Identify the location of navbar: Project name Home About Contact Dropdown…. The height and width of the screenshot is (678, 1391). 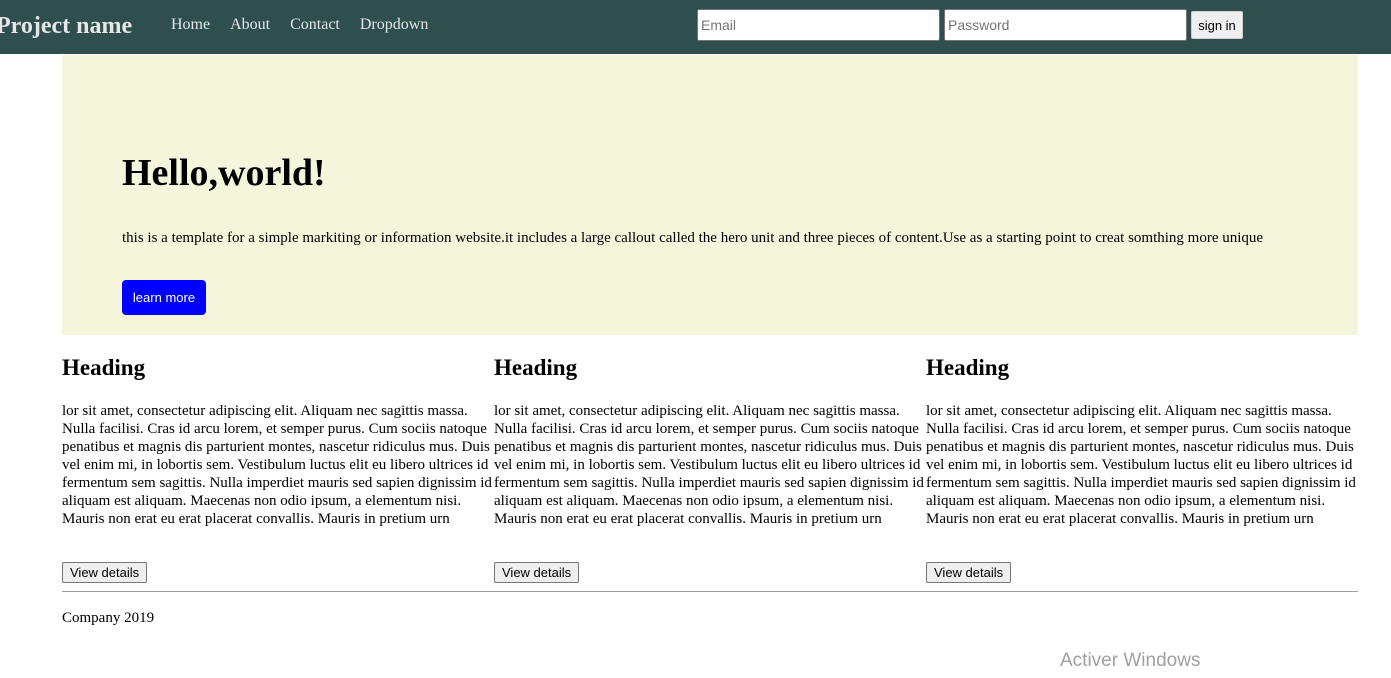
(695, 27).